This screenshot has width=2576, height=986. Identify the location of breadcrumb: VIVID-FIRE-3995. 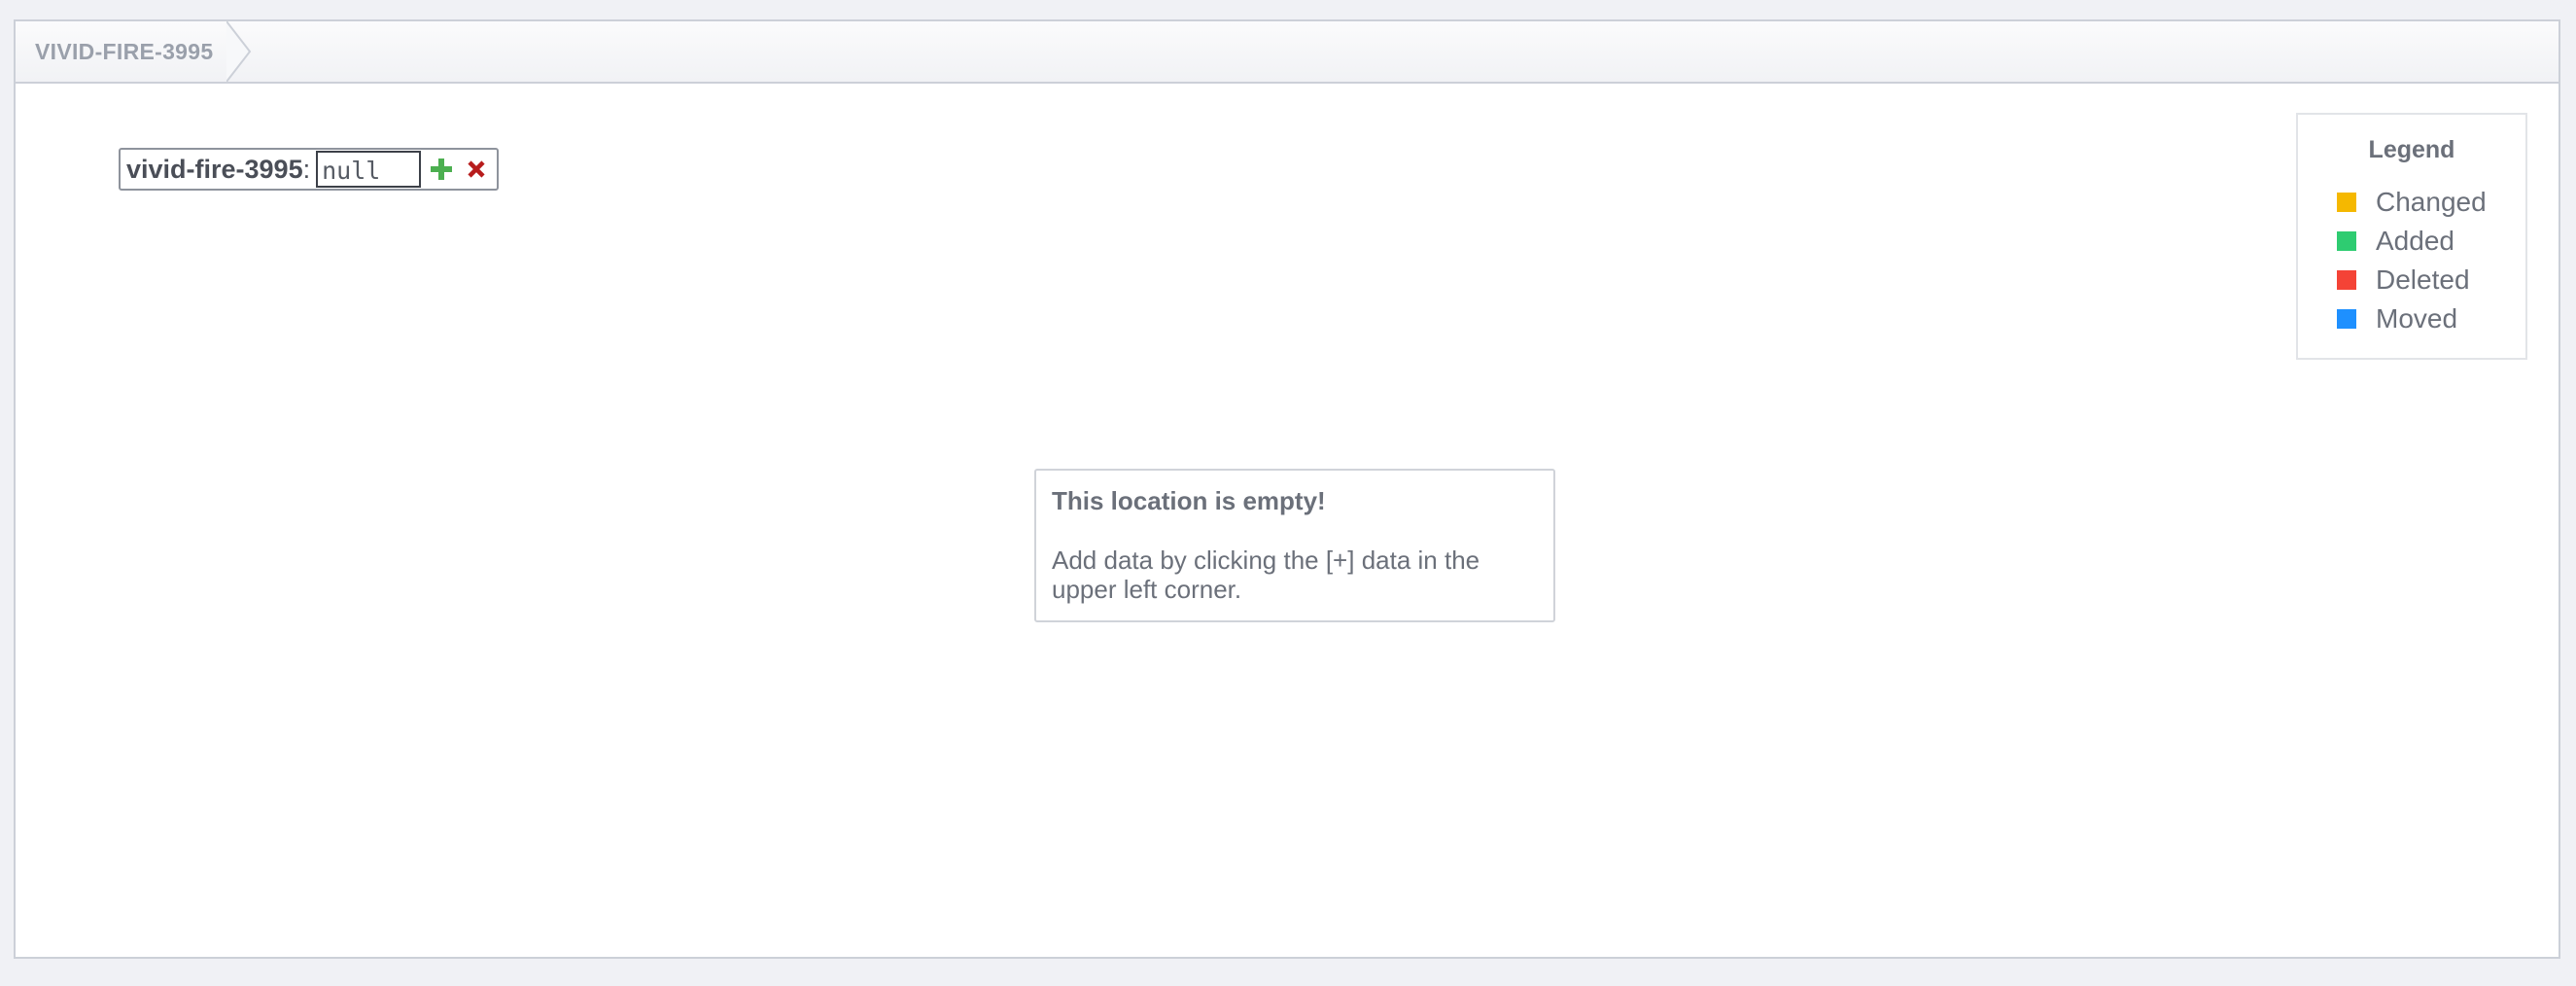
(136, 52).